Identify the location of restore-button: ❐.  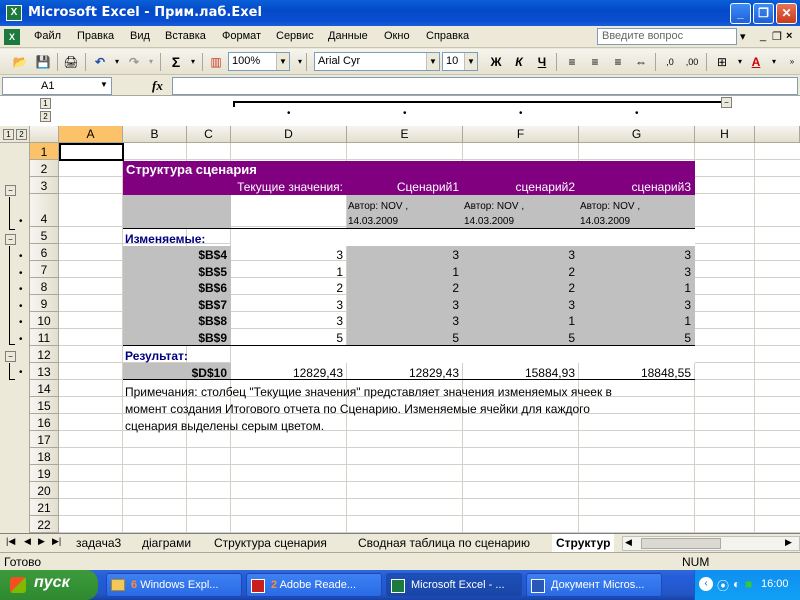
(763, 13).